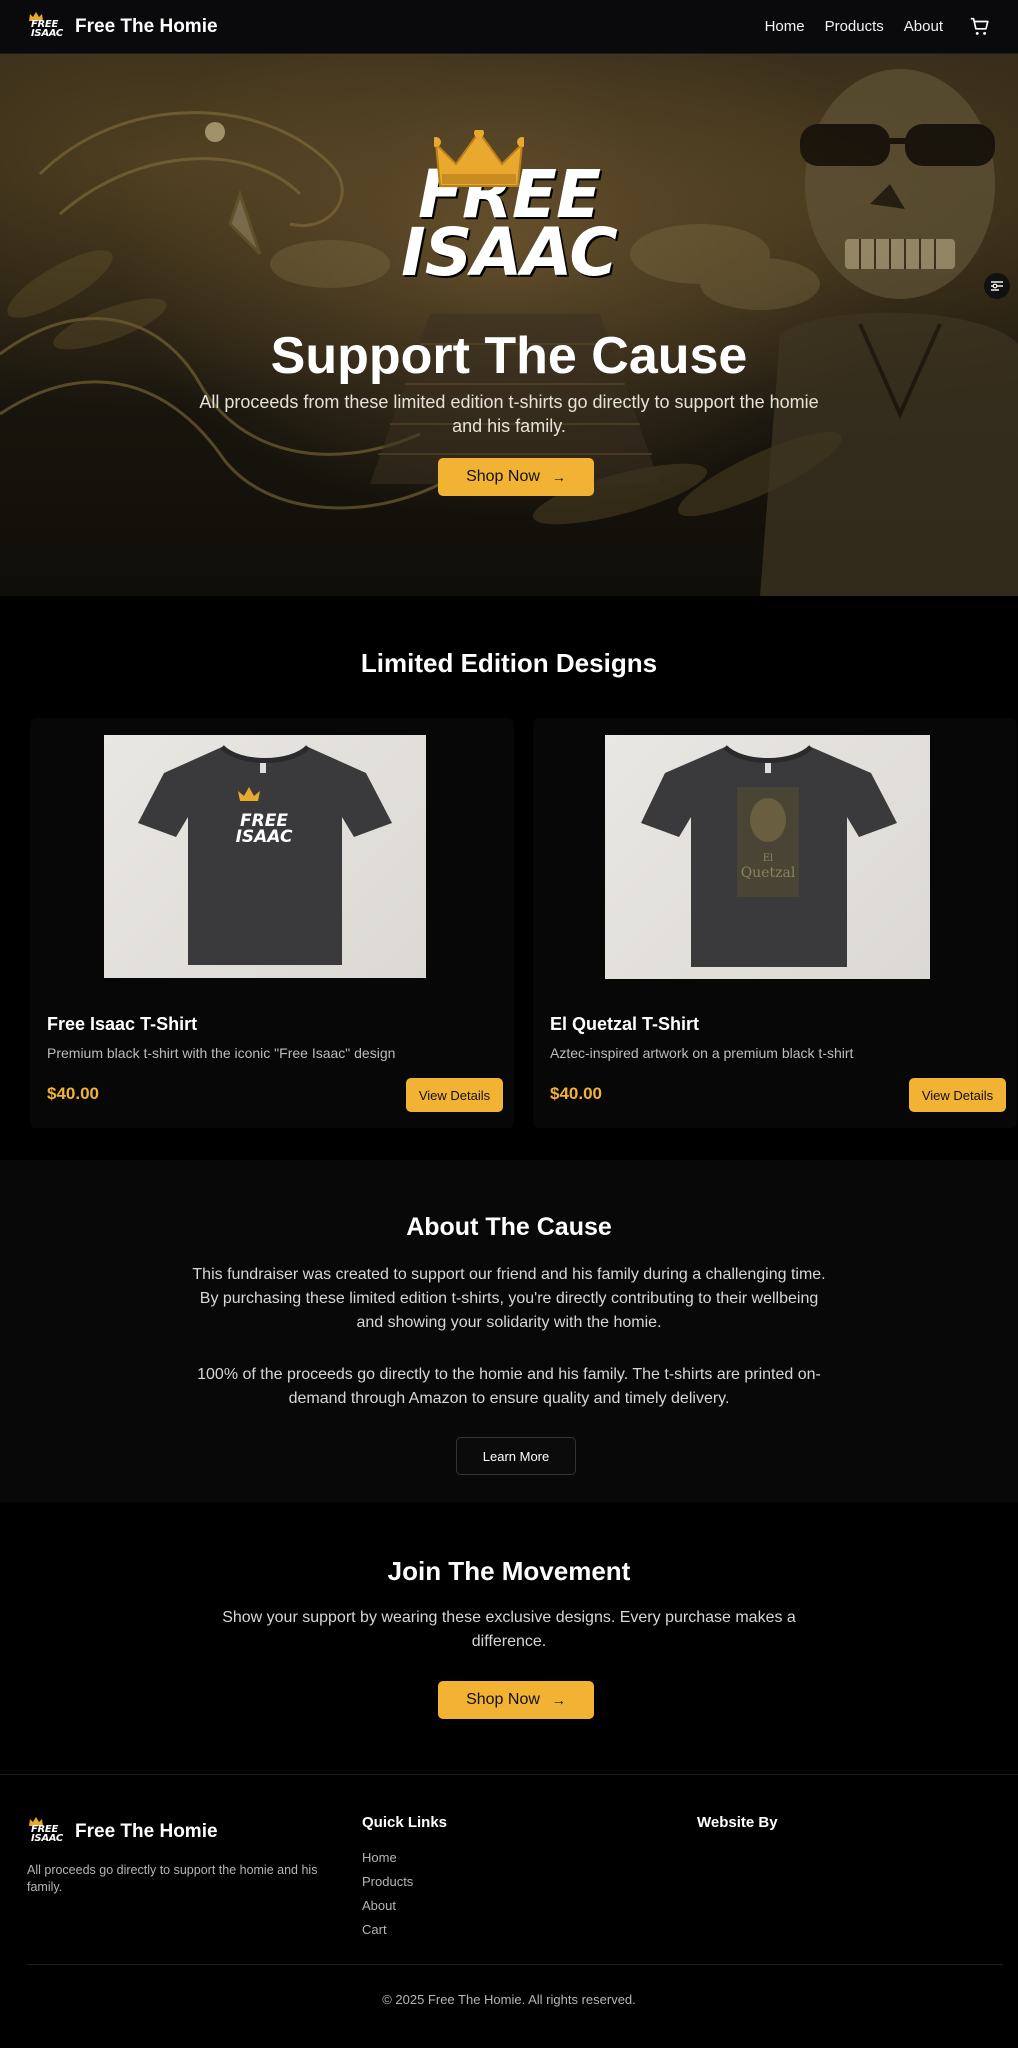 This screenshot has width=1018, height=2048. What do you see at coordinates (264, 837) in the screenshot?
I see `shirt-print-line2: ISAAC` at bounding box center [264, 837].